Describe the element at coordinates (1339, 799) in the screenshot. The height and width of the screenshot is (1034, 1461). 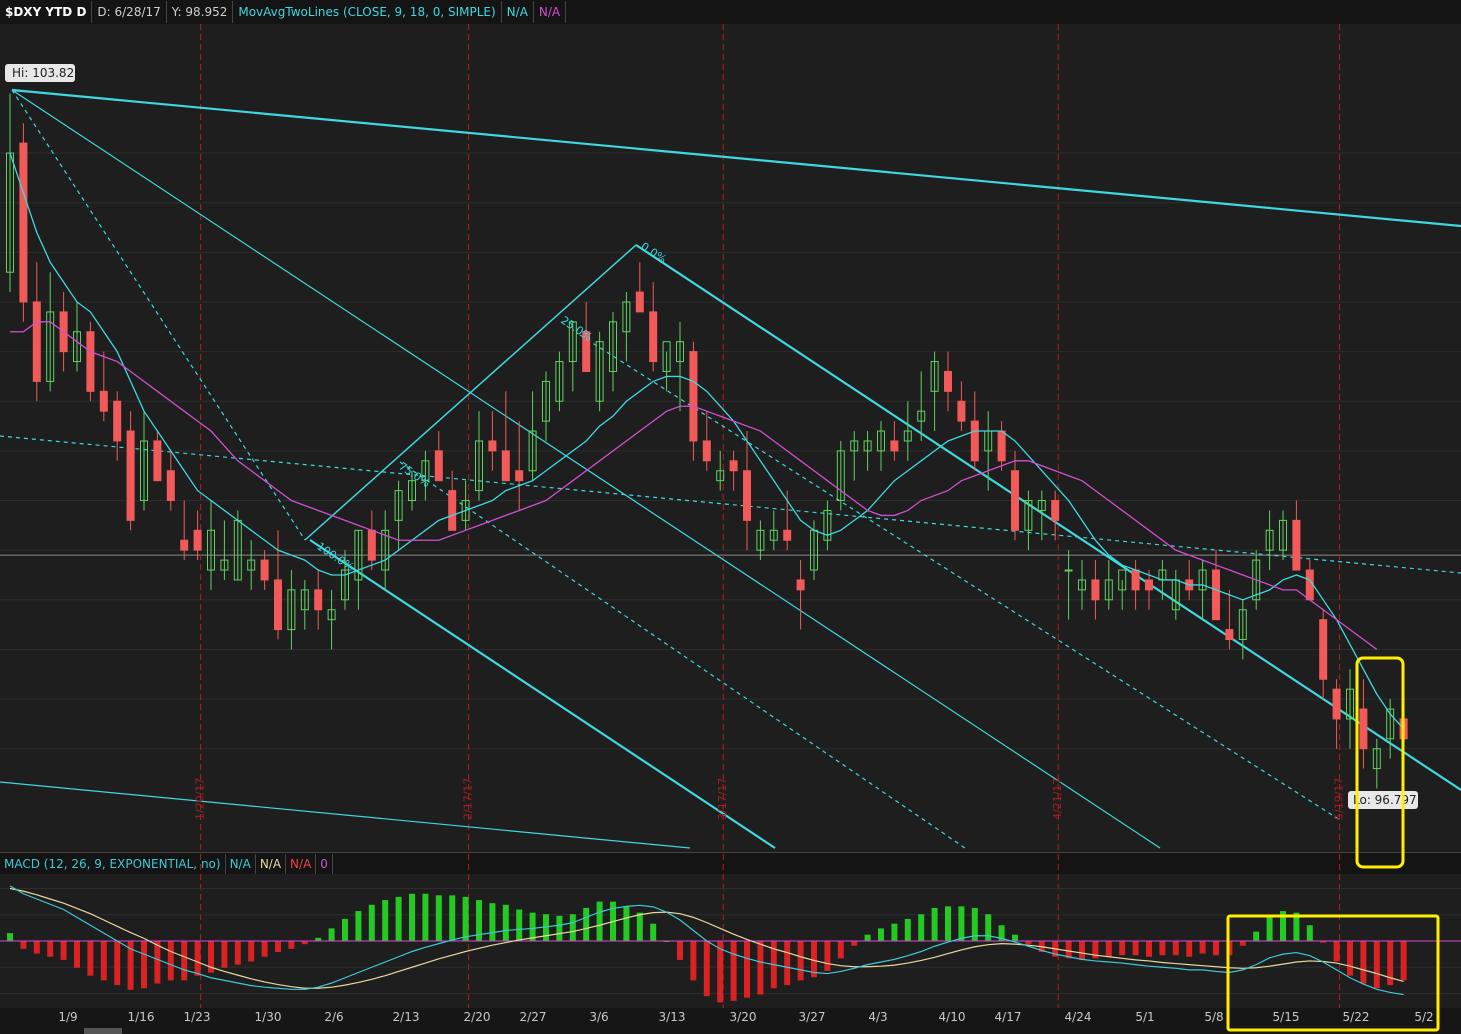
I see `expiration-label: 5/19/17` at that location.